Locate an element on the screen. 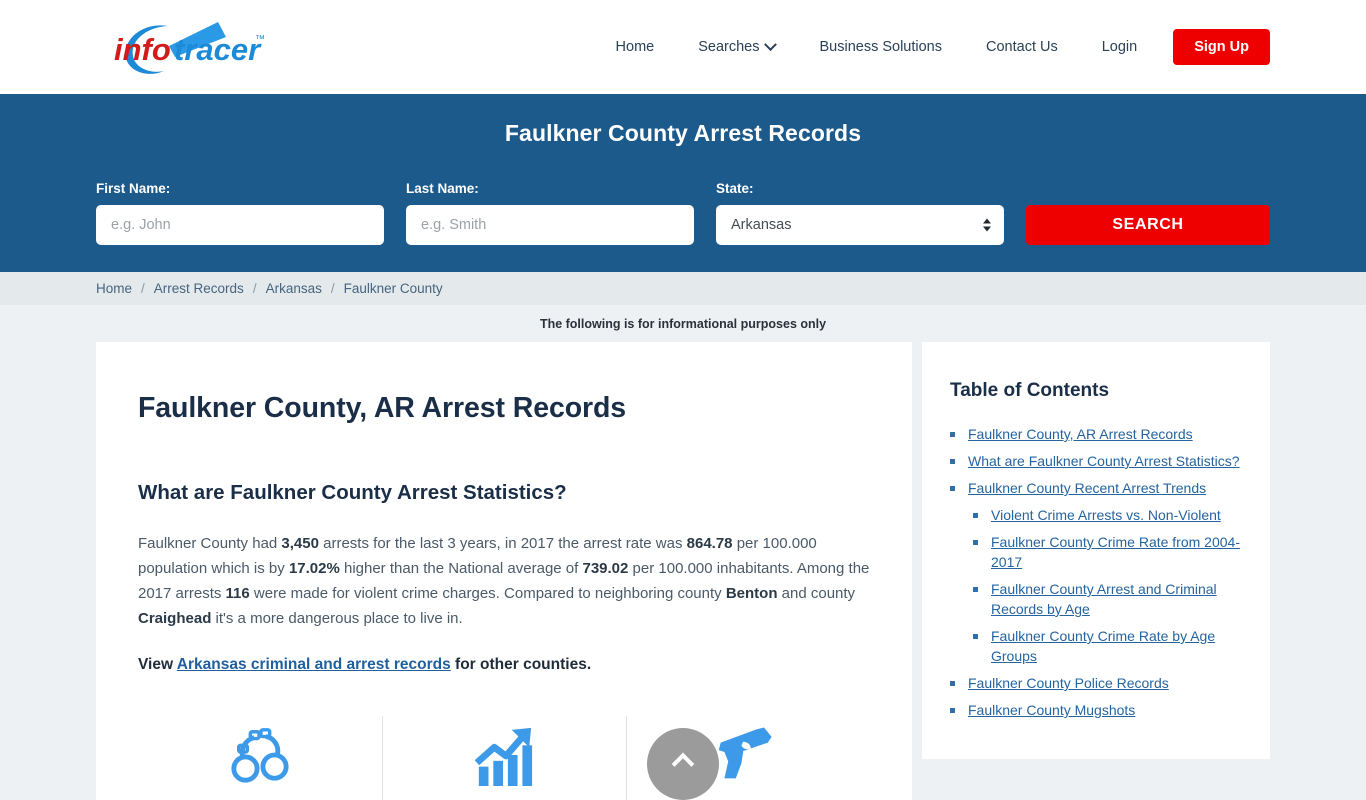 Image resolution: width=1366 pixels, height=800 pixels. sign-up-button: Sign Up is located at coordinates (1221, 47).